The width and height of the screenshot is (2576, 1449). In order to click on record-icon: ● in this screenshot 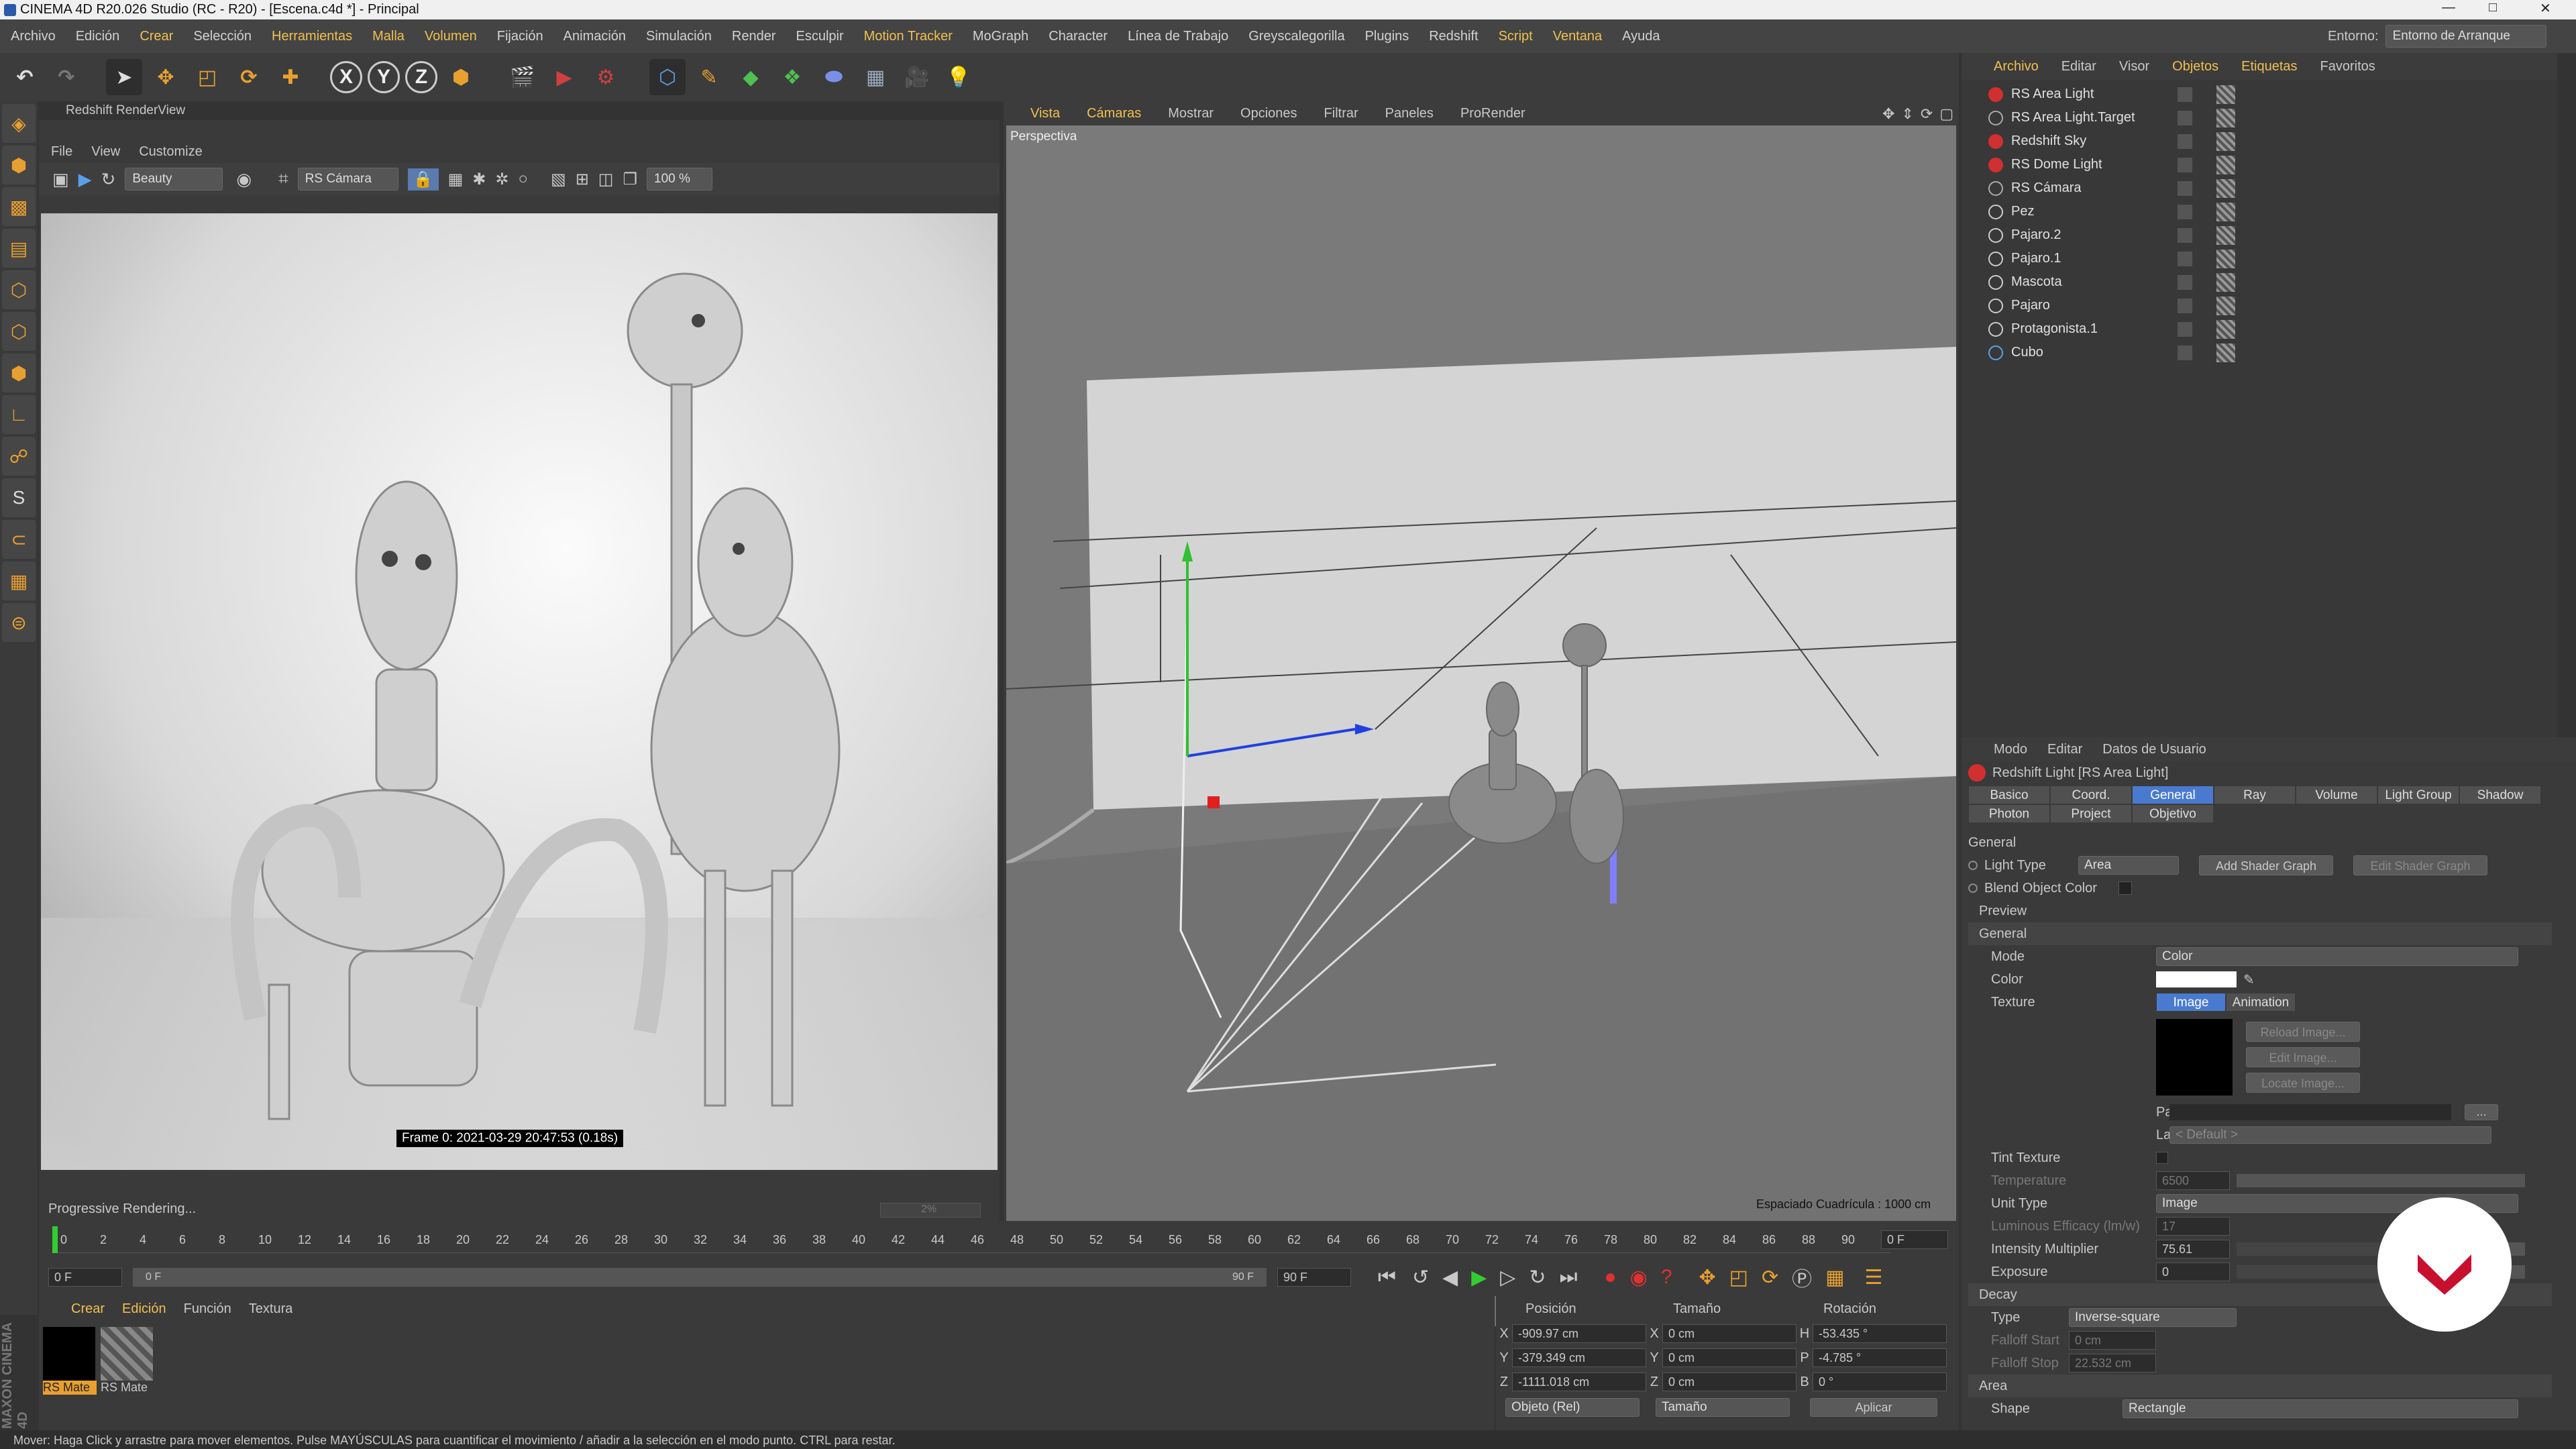, I will do `click(1611, 1277)`.